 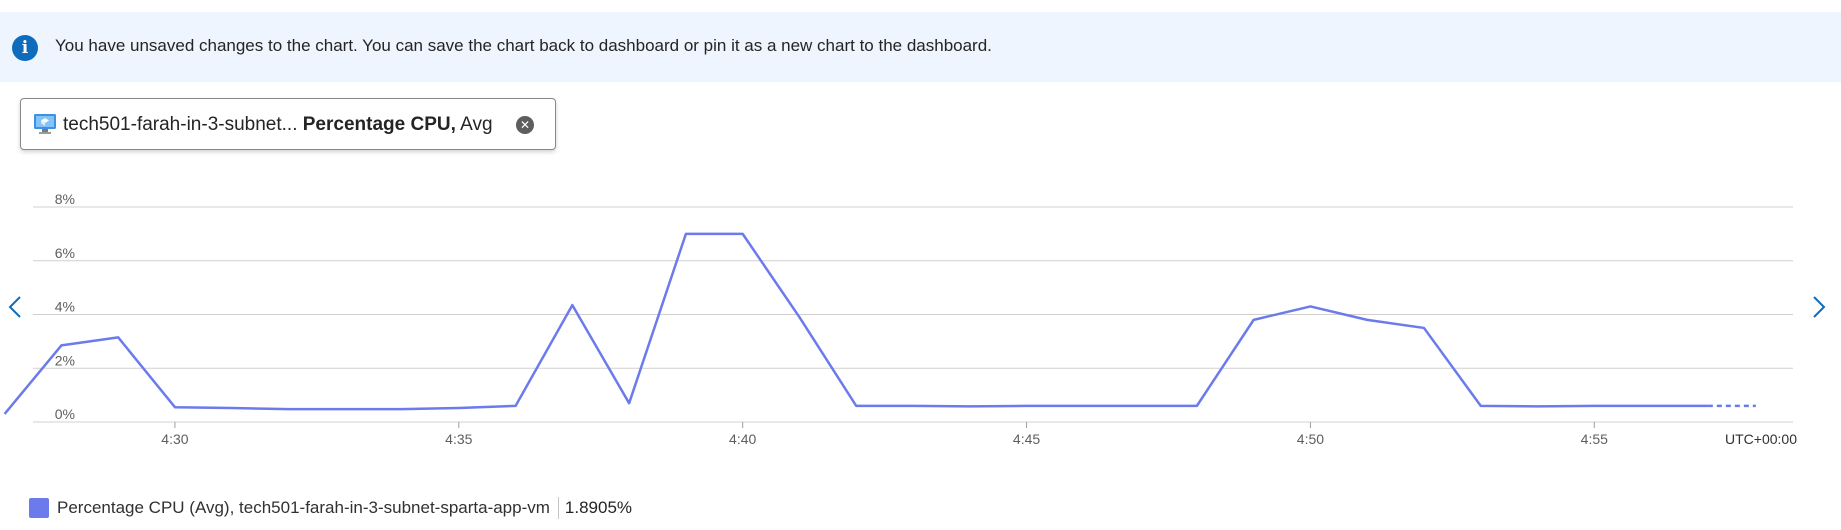 What do you see at coordinates (65, 360) in the screenshot?
I see `y-tick-label: 2%` at bounding box center [65, 360].